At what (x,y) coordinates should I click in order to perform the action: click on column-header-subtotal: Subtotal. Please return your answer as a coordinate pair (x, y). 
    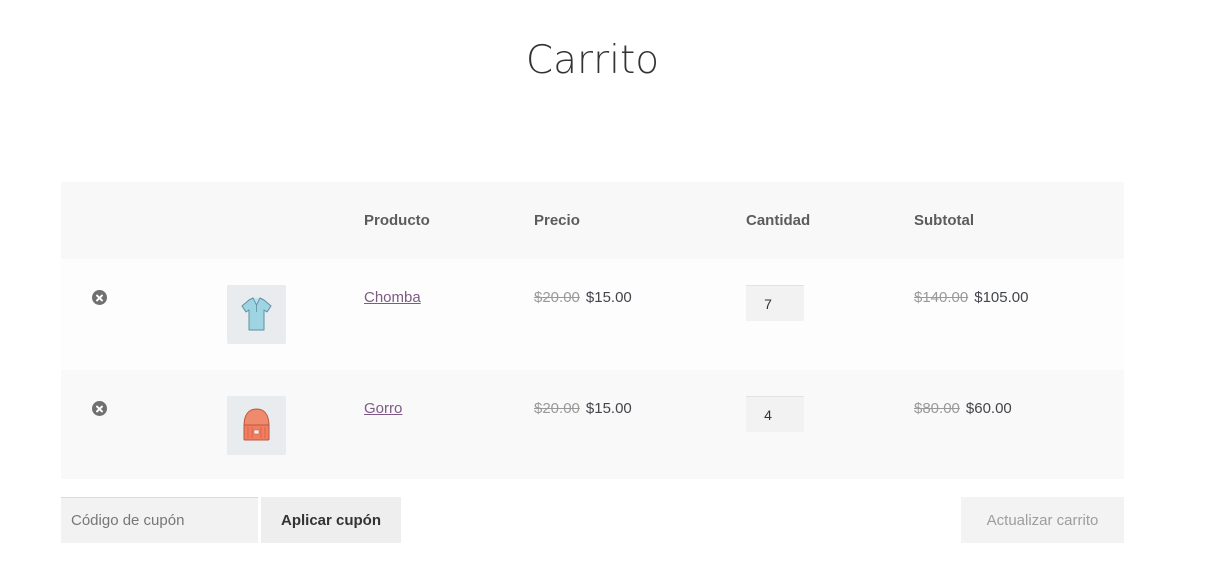
    Looking at the image, I should click on (944, 220).